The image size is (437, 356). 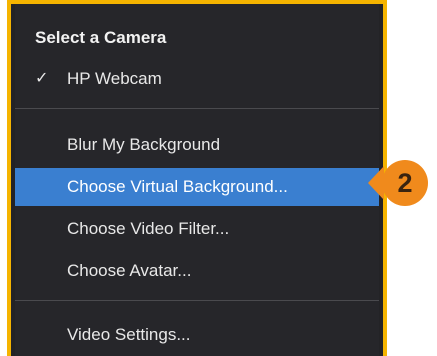 I want to click on step-number-badge: 2, so click(x=405, y=183).